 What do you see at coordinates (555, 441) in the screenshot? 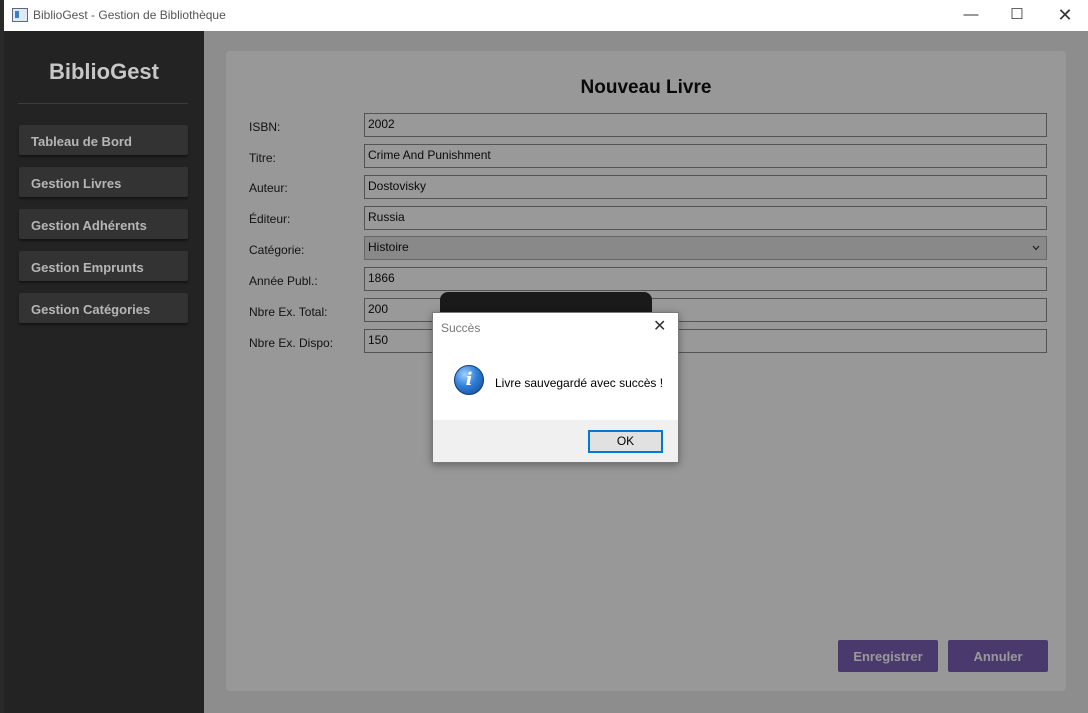
I see `dialog-footer: OK` at bounding box center [555, 441].